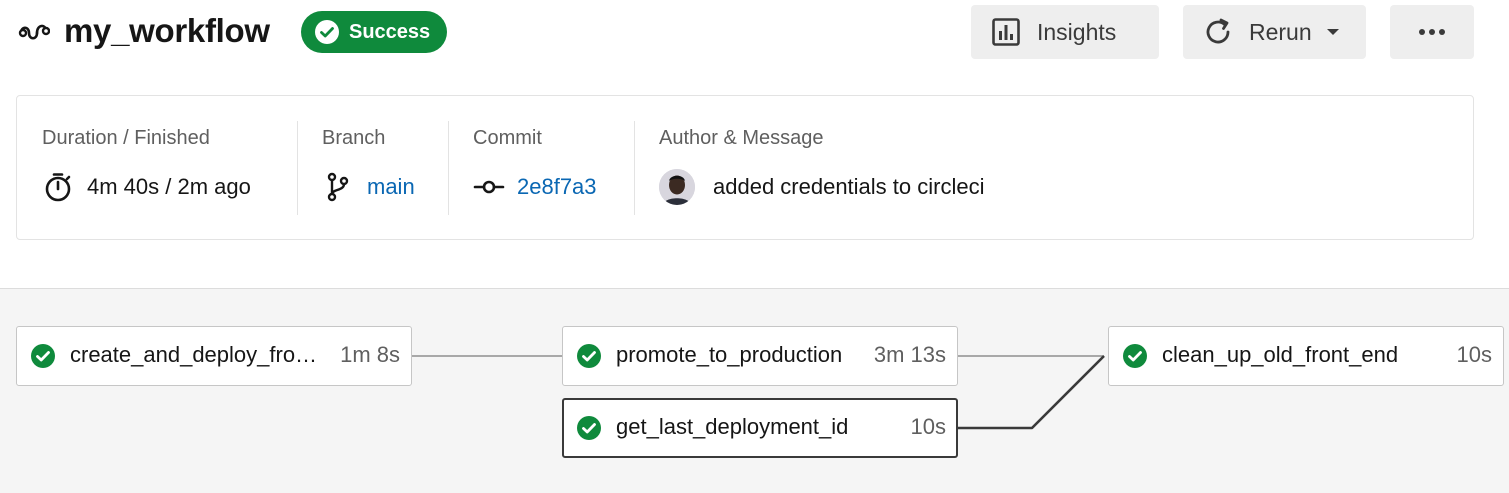 The height and width of the screenshot is (493, 1509). I want to click on rerun-label: Rerun, so click(1280, 31).